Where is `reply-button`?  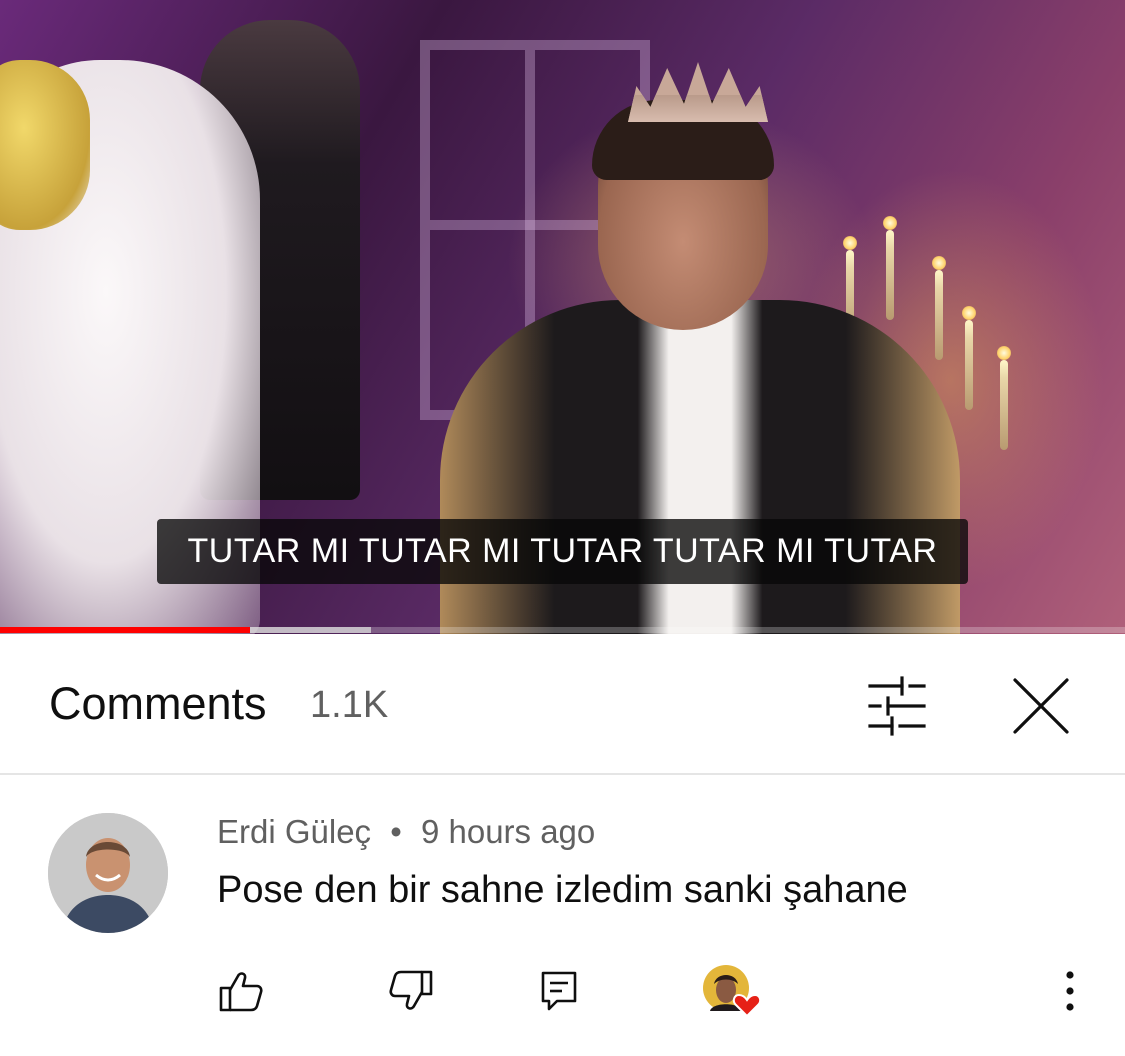
reply-button is located at coordinates (561, 991).